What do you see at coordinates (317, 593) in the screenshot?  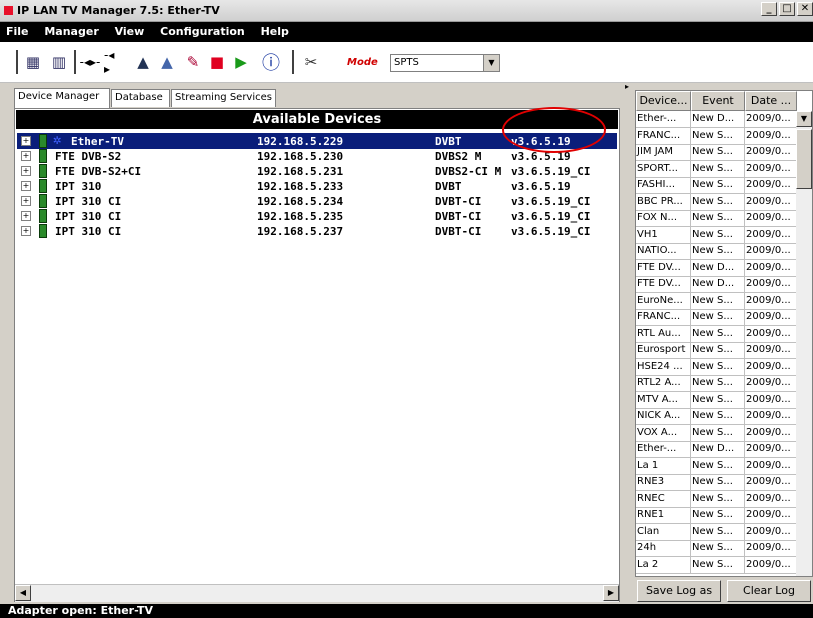 I see `horizontal-scrollbar: ◀ ▶` at bounding box center [317, 593].